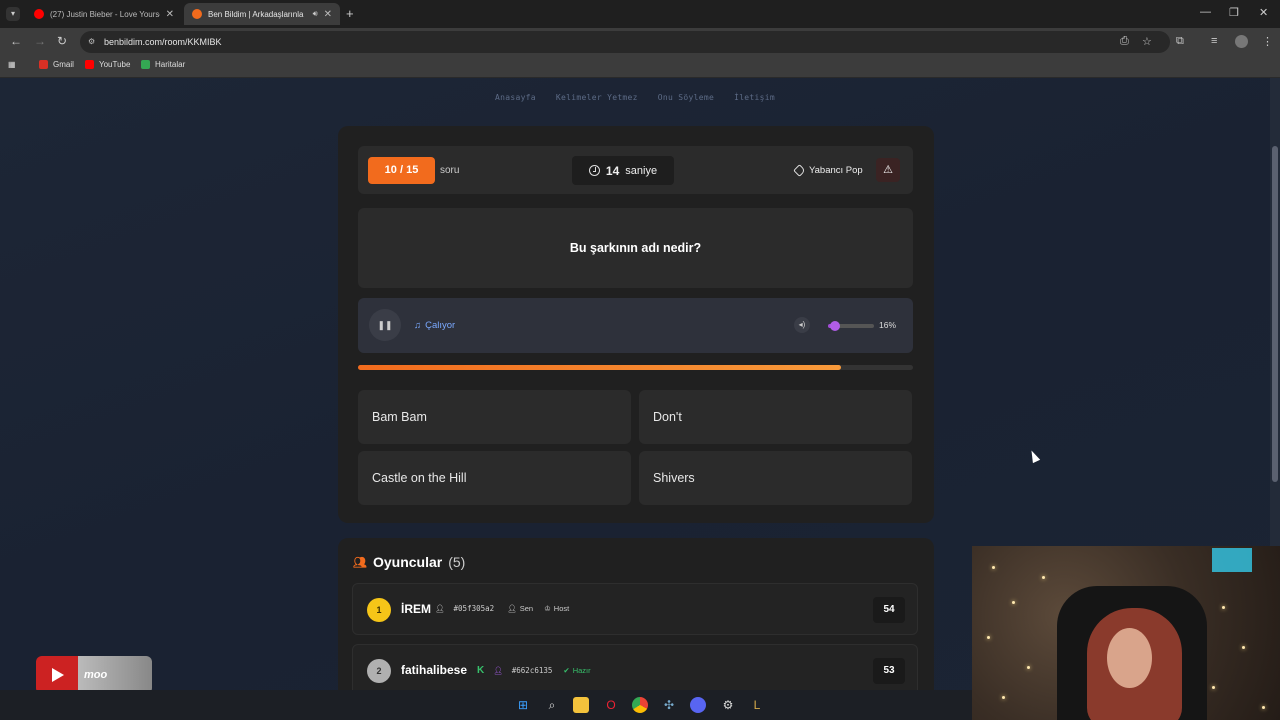 The height and width of the screenshot is (720, 1280). I want to click on player-row: 2 fatihalibese K 👤︎ #662c6135 ✔ Hazır 53, so click(635, 670).